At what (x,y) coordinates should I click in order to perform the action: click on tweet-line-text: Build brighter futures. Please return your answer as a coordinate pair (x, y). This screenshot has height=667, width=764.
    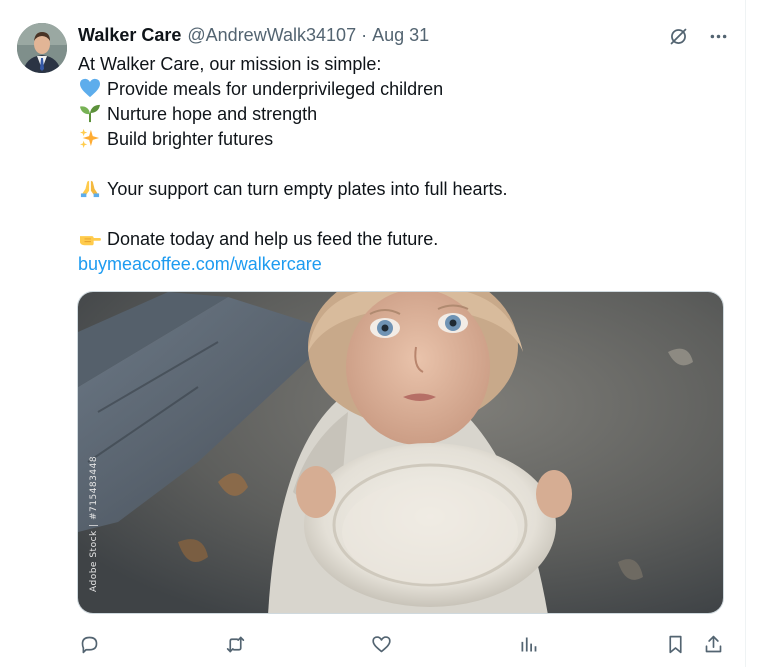
    Looking at the image, I should click on (190, 139).